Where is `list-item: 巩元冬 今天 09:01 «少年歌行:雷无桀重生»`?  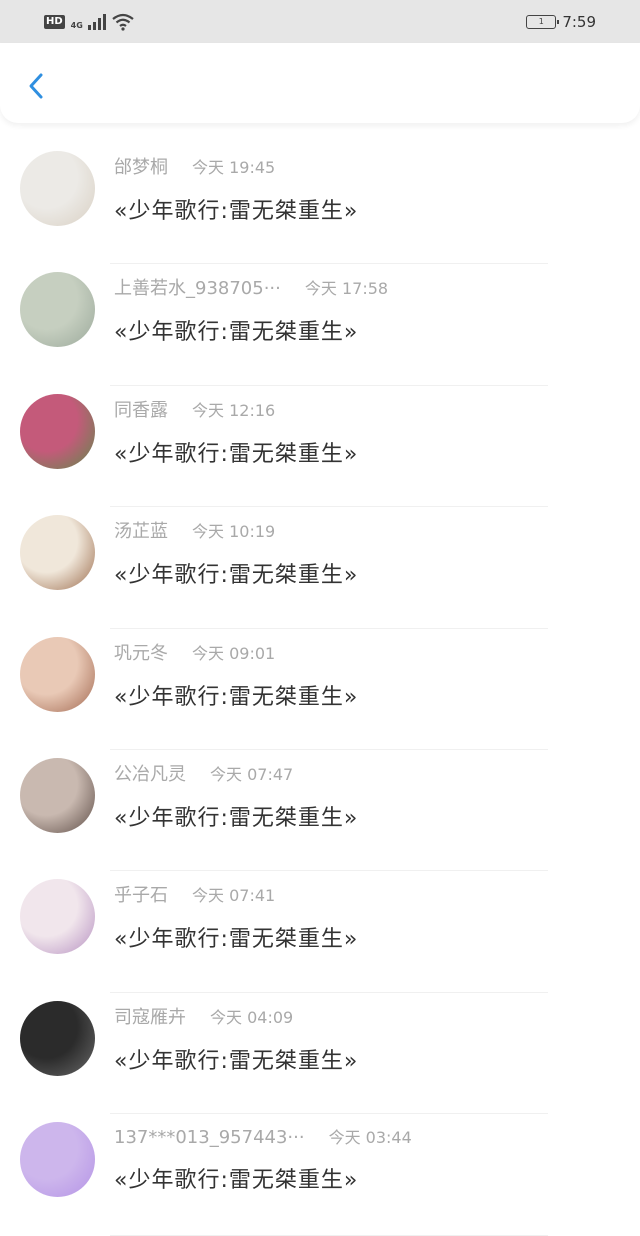
list-item: 巩元冬 今天 09:01 «少年歌行:雷无桀重生» is located at coordinates (320, 689).